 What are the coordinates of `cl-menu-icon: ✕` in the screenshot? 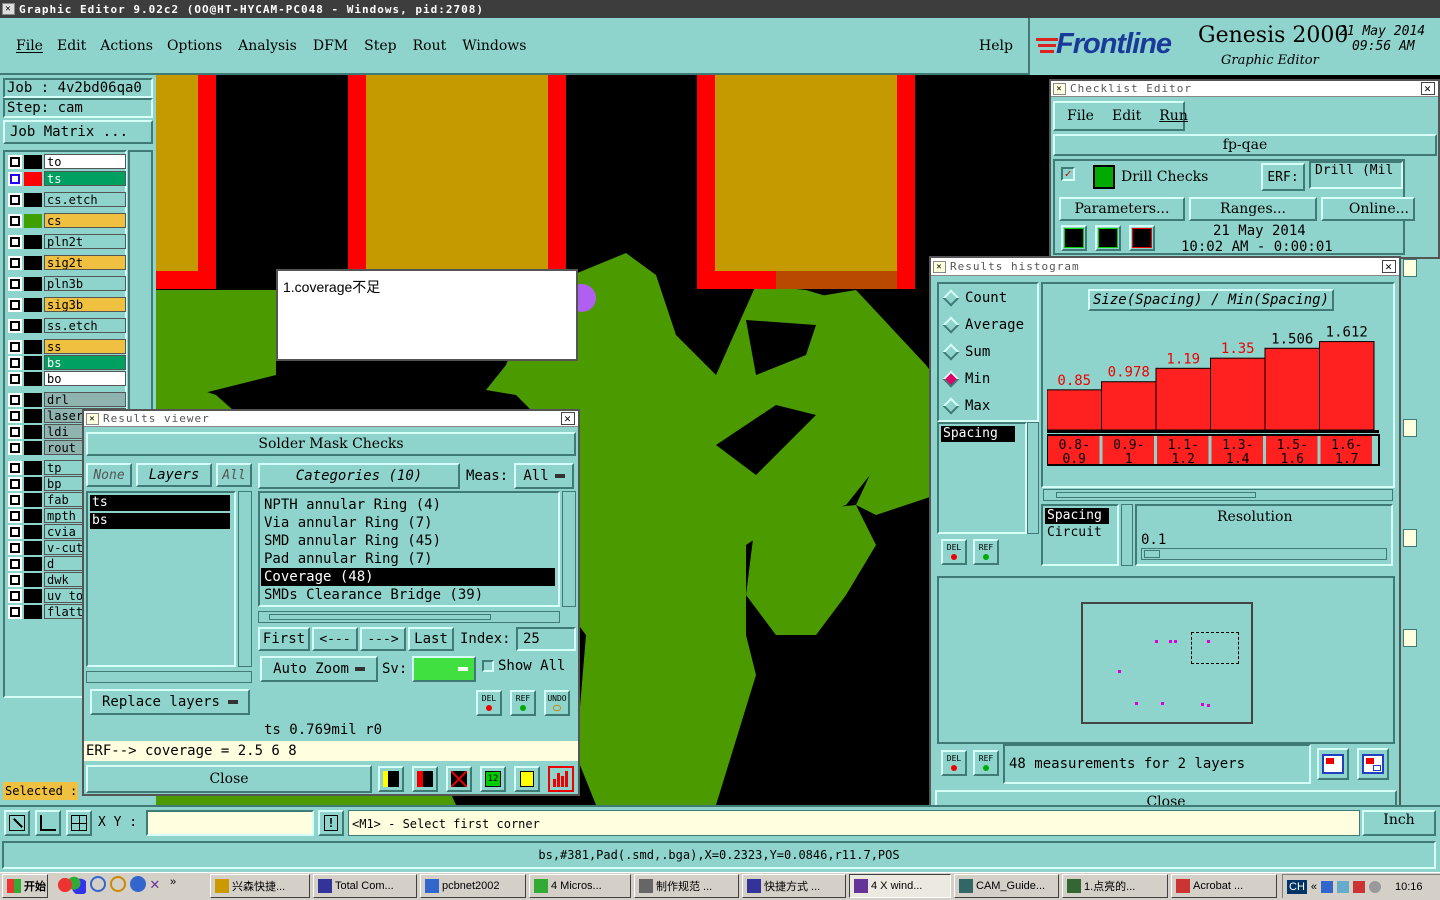 It's located at (1059, 88).